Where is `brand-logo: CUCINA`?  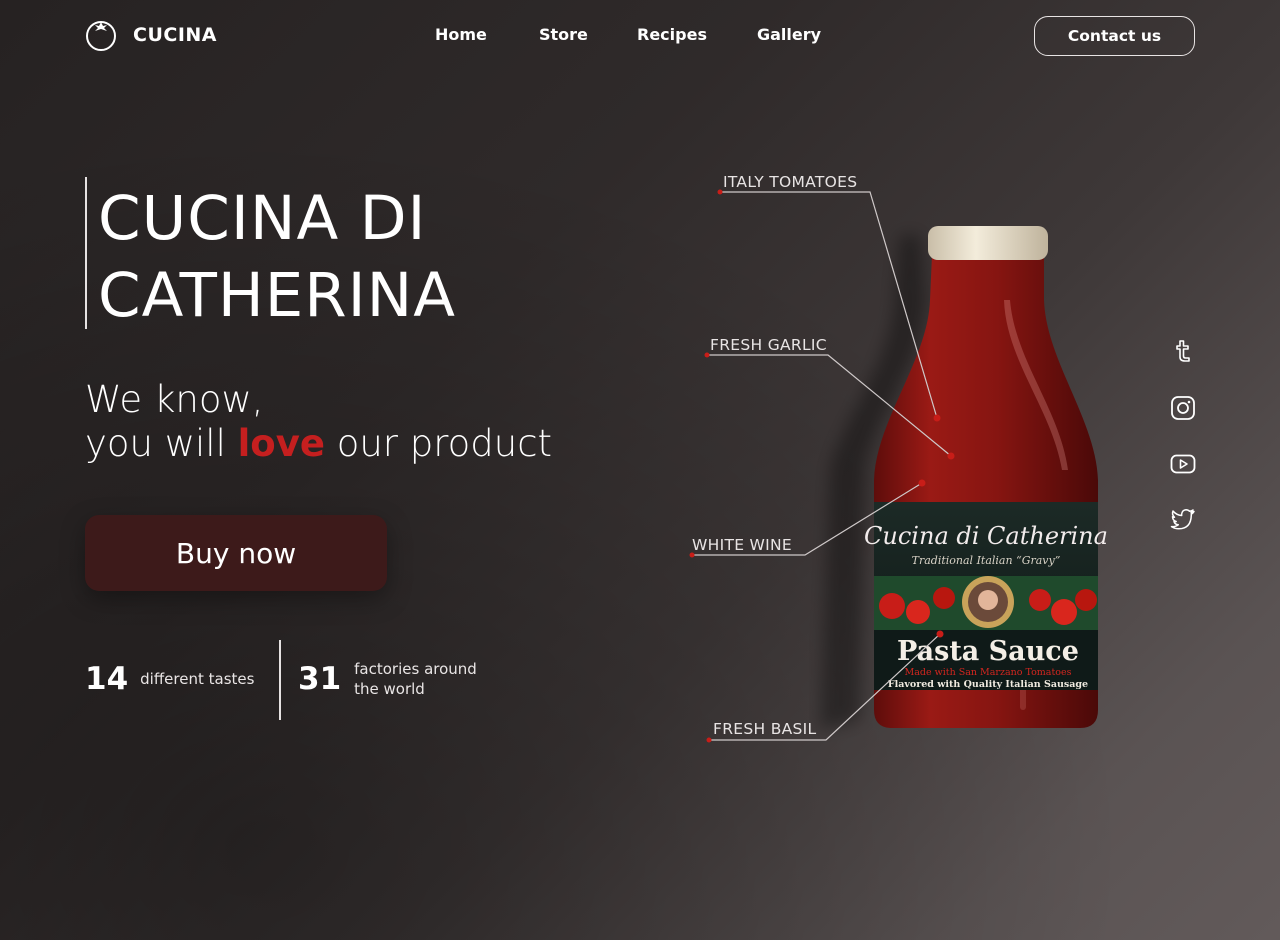 brand-logo: CUCINA is located at coordinates (150, 35).